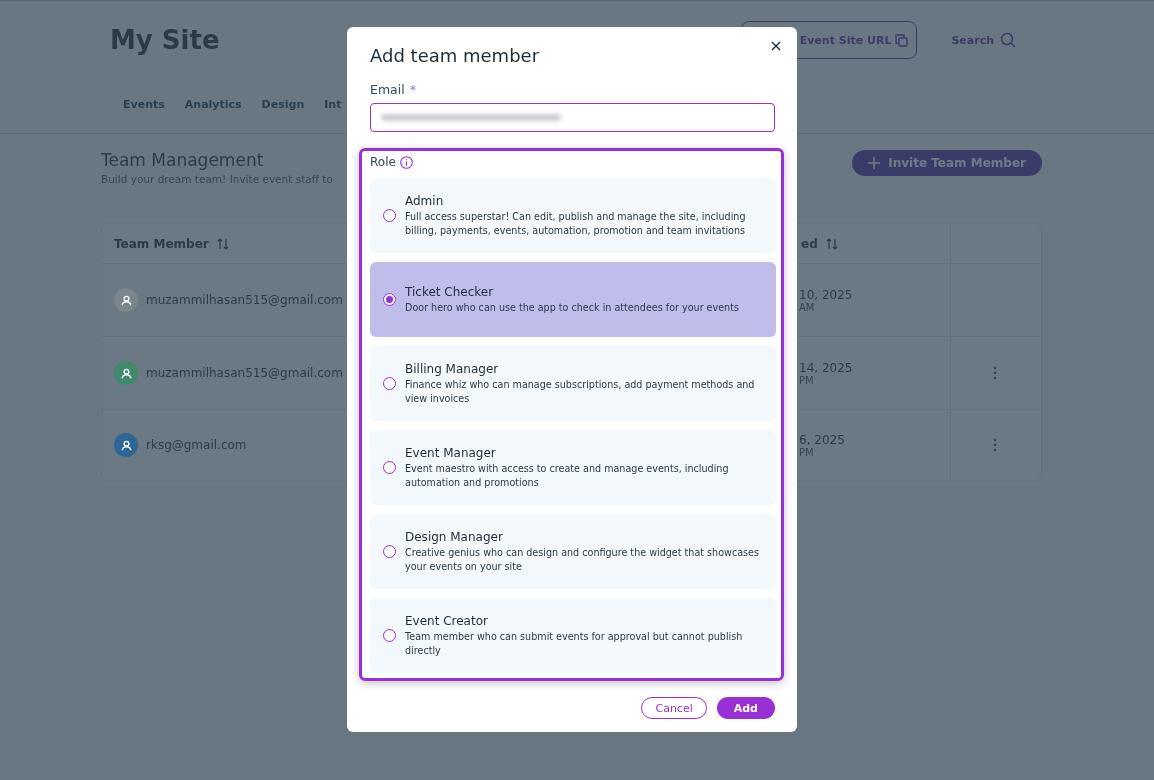 Image resolution: width=1154 pixels, height=780 pixels. I want to click on role-option: Event Creator Team member who can submit events for approval but cannot publish directly, so click(573, 635).